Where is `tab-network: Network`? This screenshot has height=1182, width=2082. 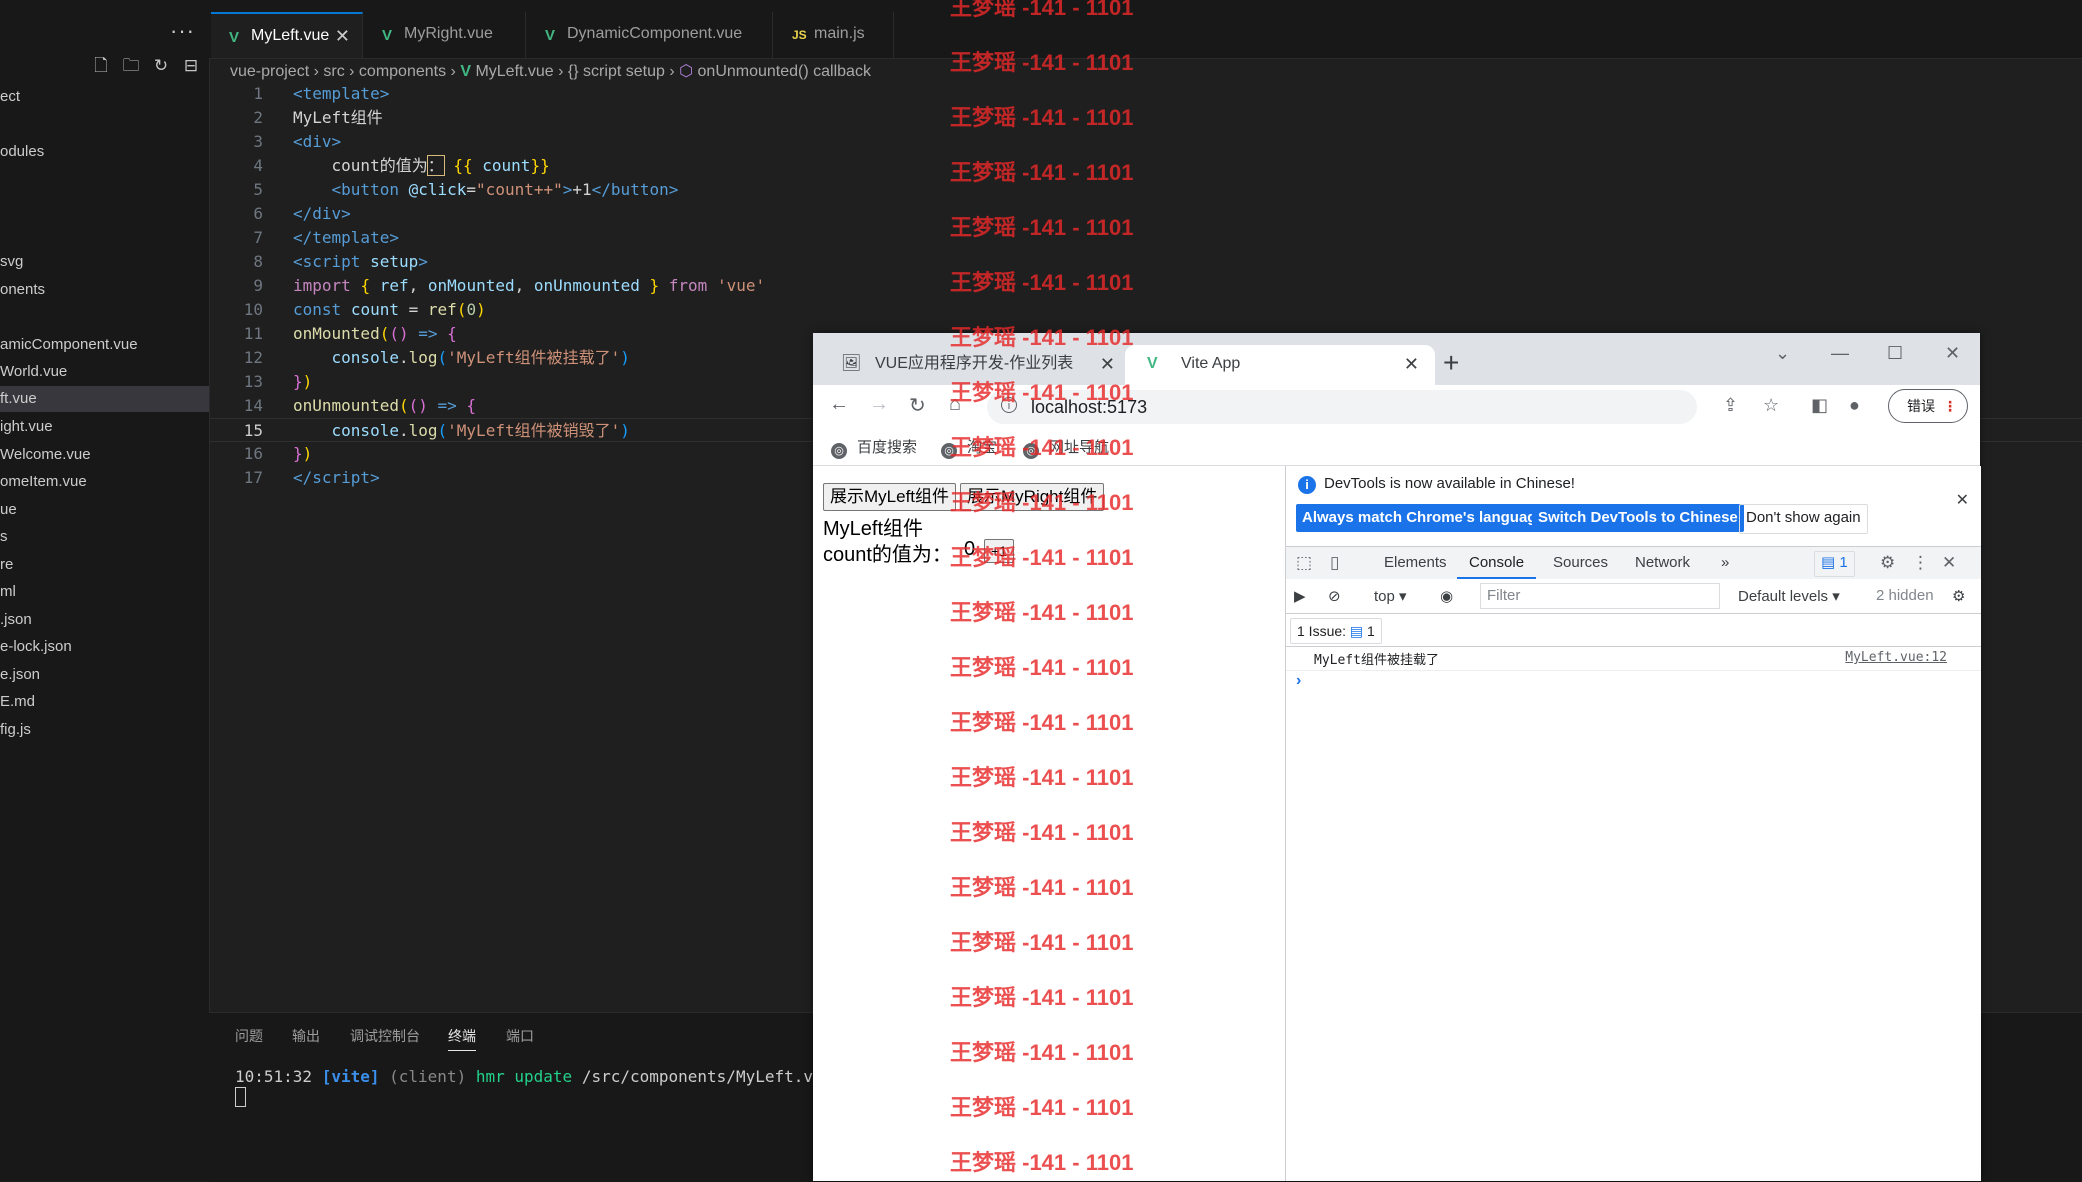
tab-network: Network is located at coordinates (1662, 563).